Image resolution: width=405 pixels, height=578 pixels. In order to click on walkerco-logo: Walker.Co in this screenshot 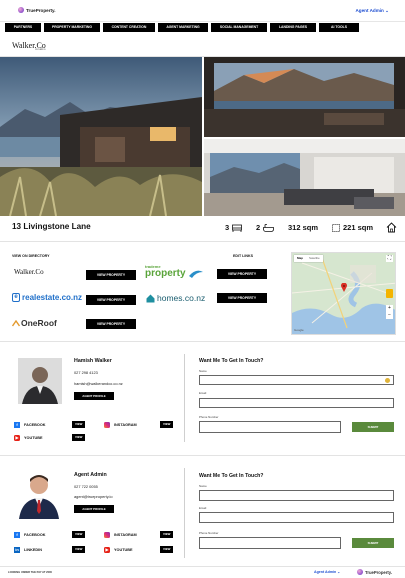, I will do `click(29, 272)`.